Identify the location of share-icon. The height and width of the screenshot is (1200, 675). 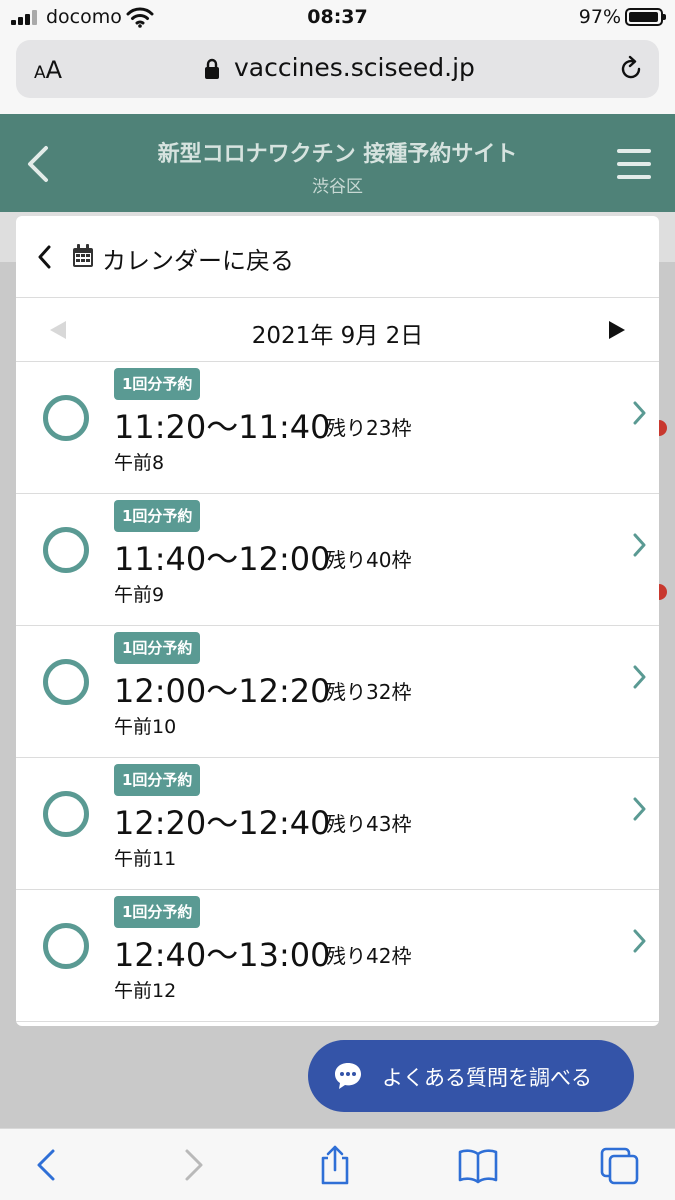
(335, 1165).